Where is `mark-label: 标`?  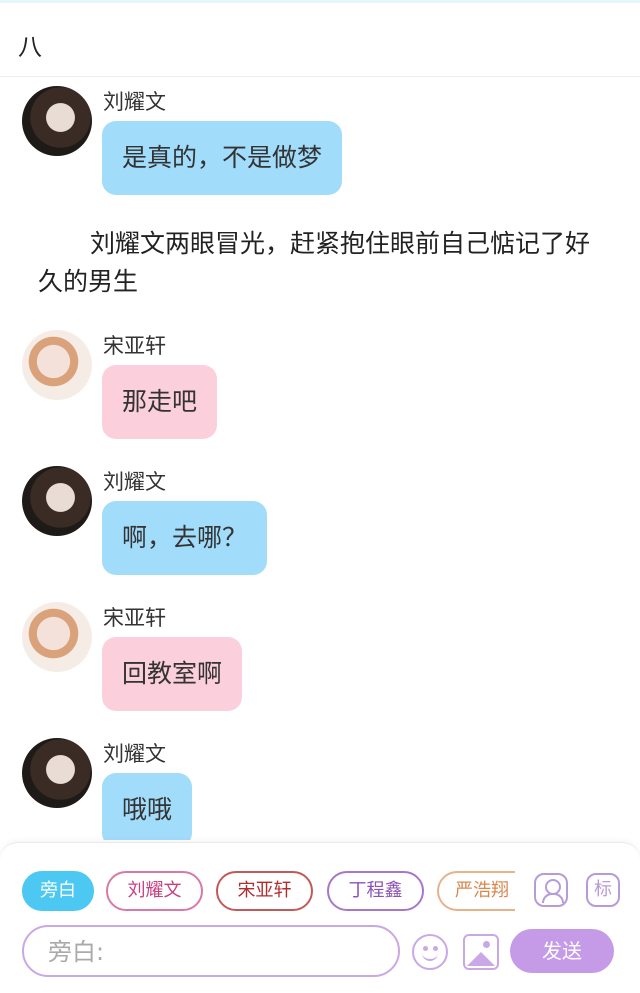
mark-label: 标 is located at coordinates (603, 889).